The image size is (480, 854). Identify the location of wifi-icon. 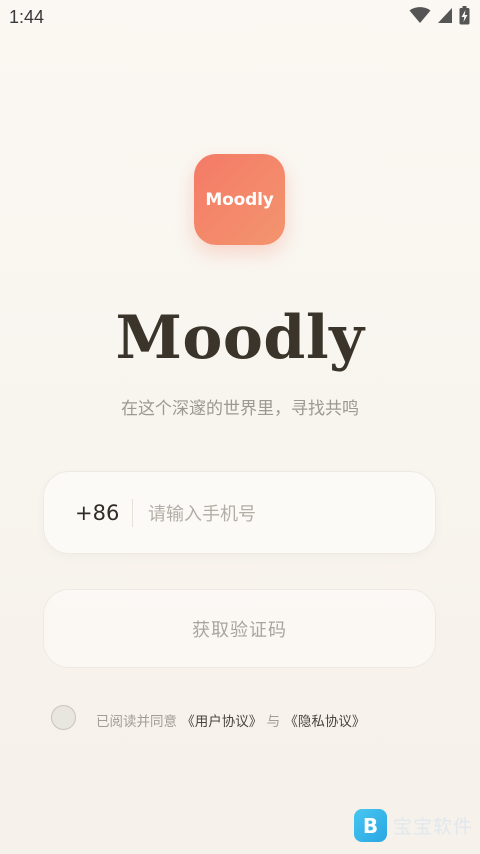
(420, 15).